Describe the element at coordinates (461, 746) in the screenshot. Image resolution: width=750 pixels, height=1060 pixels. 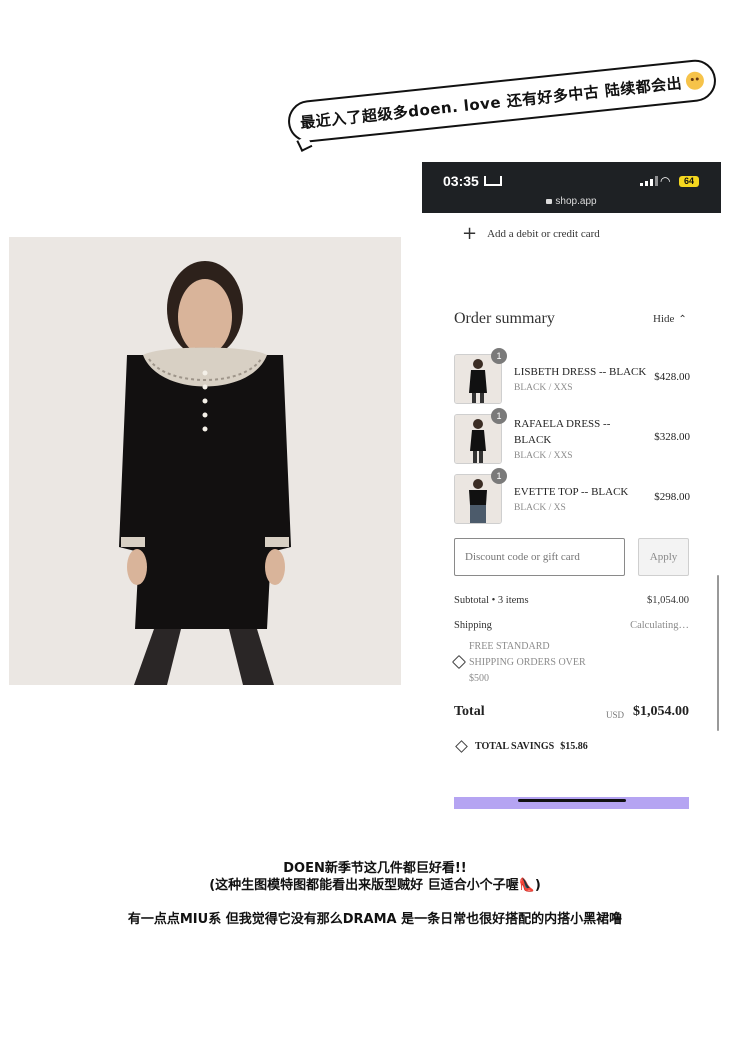
I see `savings-tag-icon` at that location.